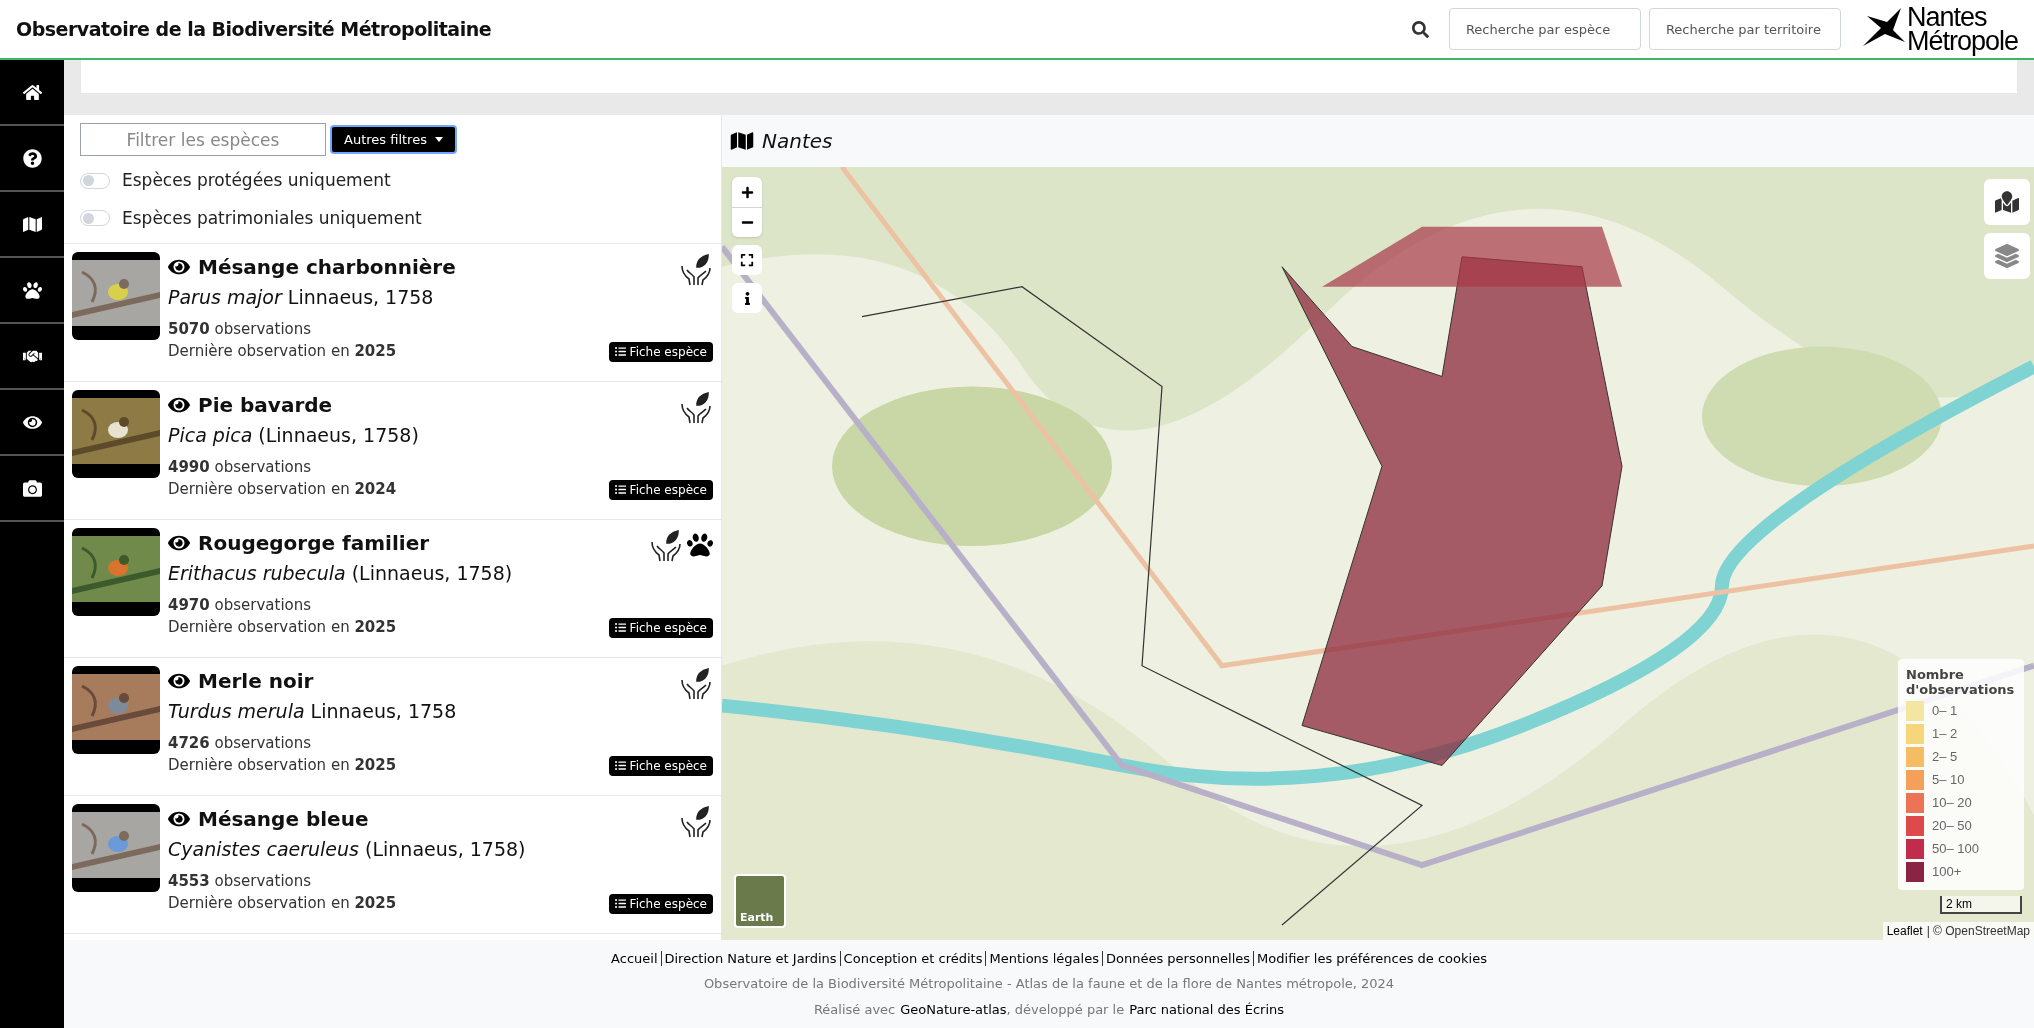 The height and width of the screenshot is (1028, 2034). I want to click on footer-link: Données personnelles, so click(1178, 958).